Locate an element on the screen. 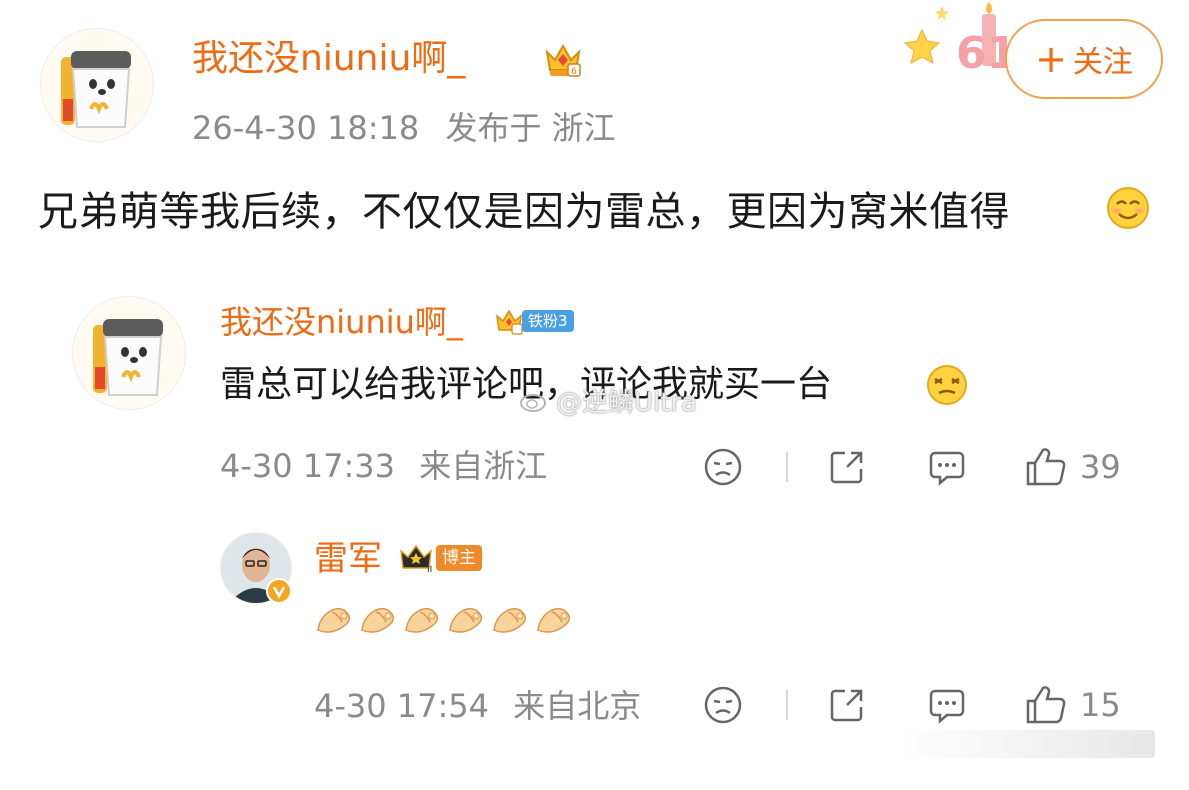  like-count: 39 is located at coordinates (1100, 467).